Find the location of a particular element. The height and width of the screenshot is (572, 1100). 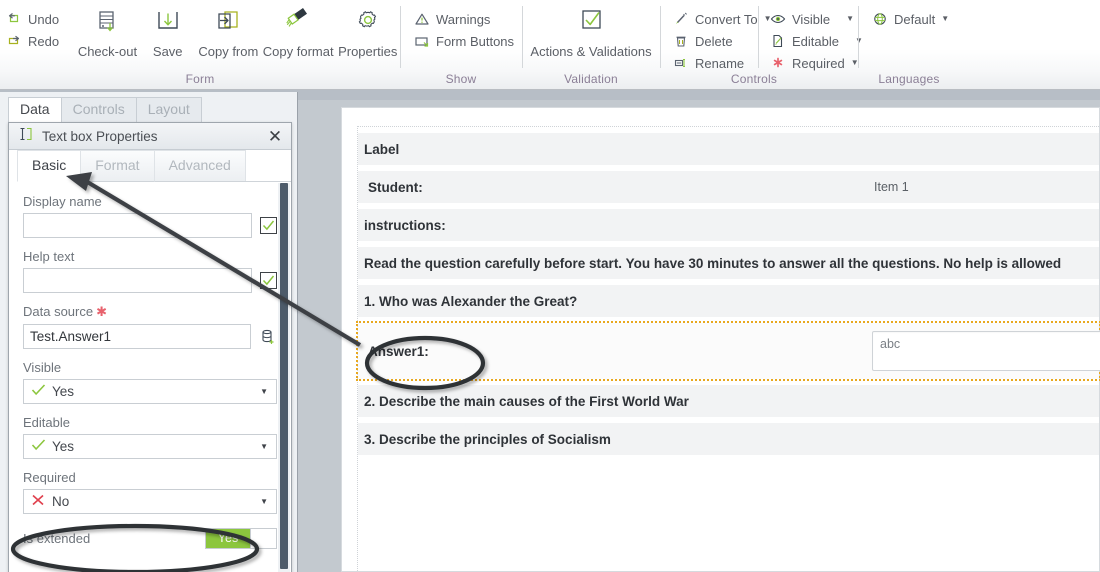

database-add-icon is located at coordinates (268, 337).